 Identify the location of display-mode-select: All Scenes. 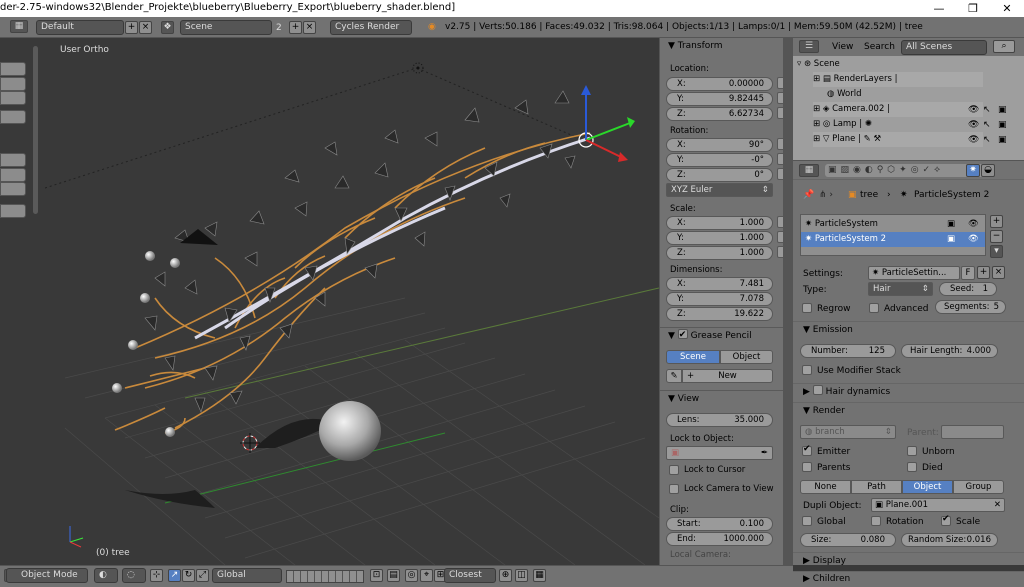
(944, 47).